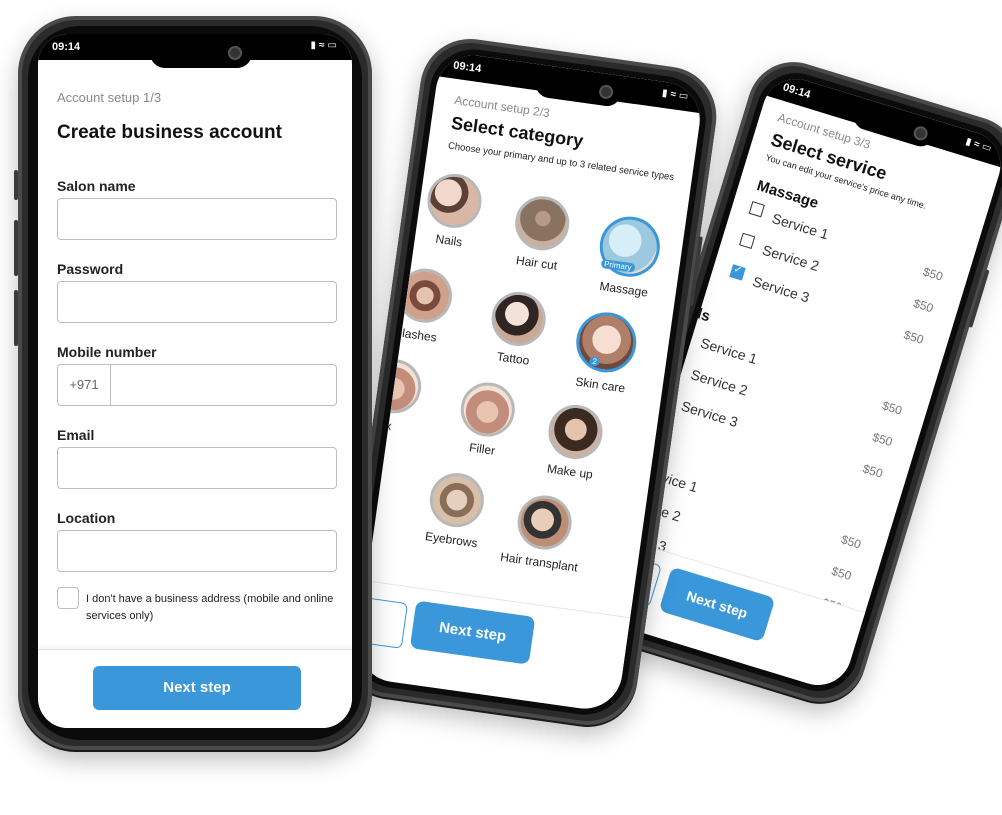  I want to click on category-hair-transplant: Hair transplant, so click(542, 533).